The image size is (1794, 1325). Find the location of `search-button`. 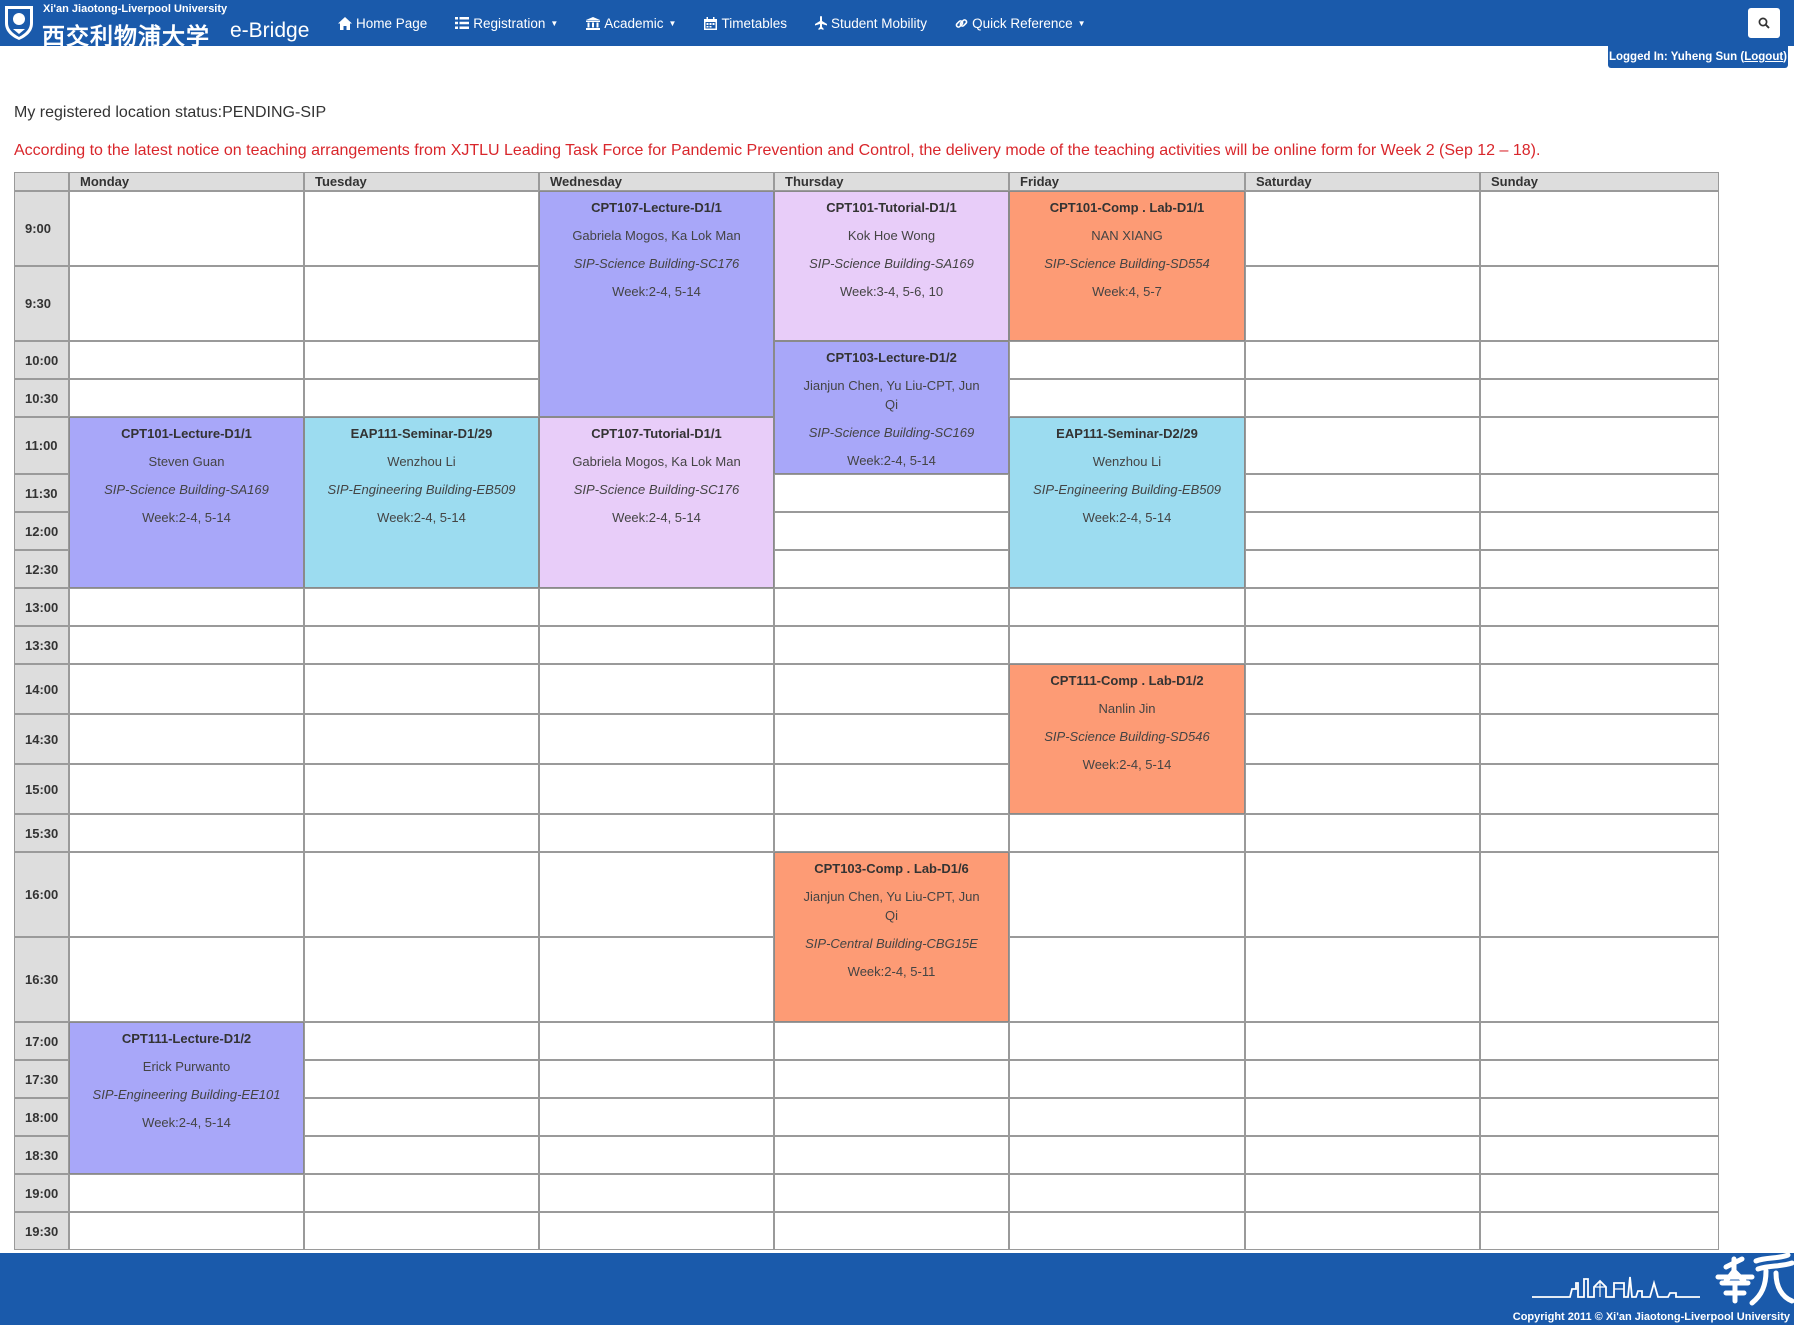

search-button is located at coordinates (1764, 23).